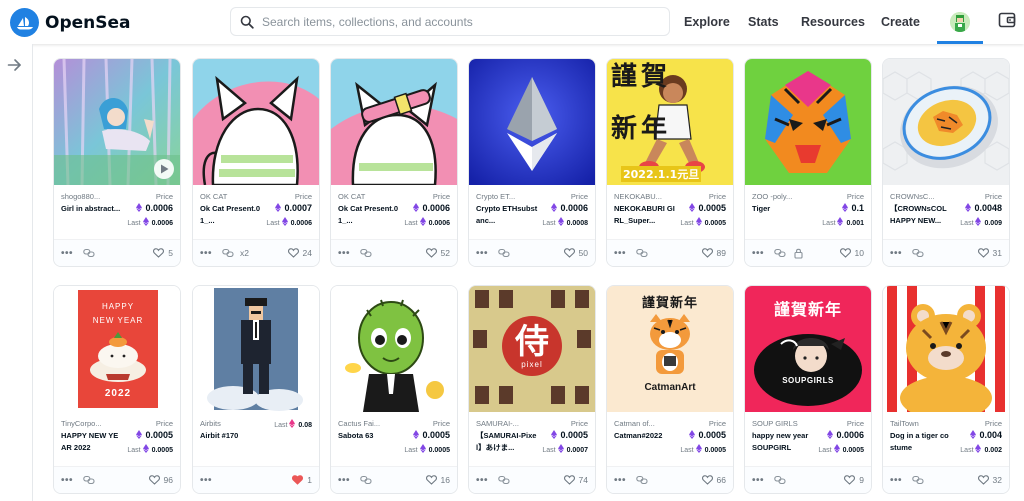 The height and width of the screenshot is (501, 1024). Describe the element at coordinates (163, 253) in the screenshot. I see `favorite-button: 5` at that location.